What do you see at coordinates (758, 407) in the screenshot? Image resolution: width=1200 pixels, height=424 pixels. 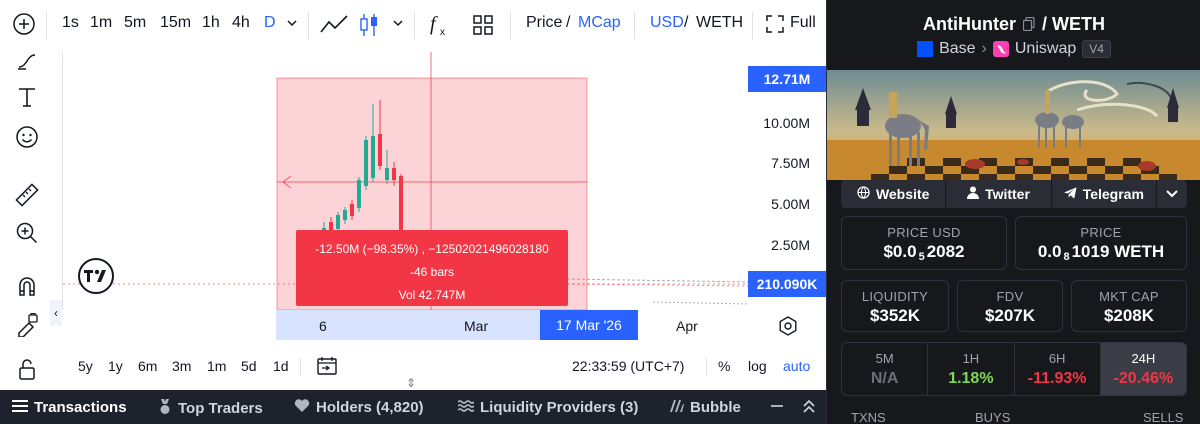 I see `tab-fade` at bounding box center [758, 407].